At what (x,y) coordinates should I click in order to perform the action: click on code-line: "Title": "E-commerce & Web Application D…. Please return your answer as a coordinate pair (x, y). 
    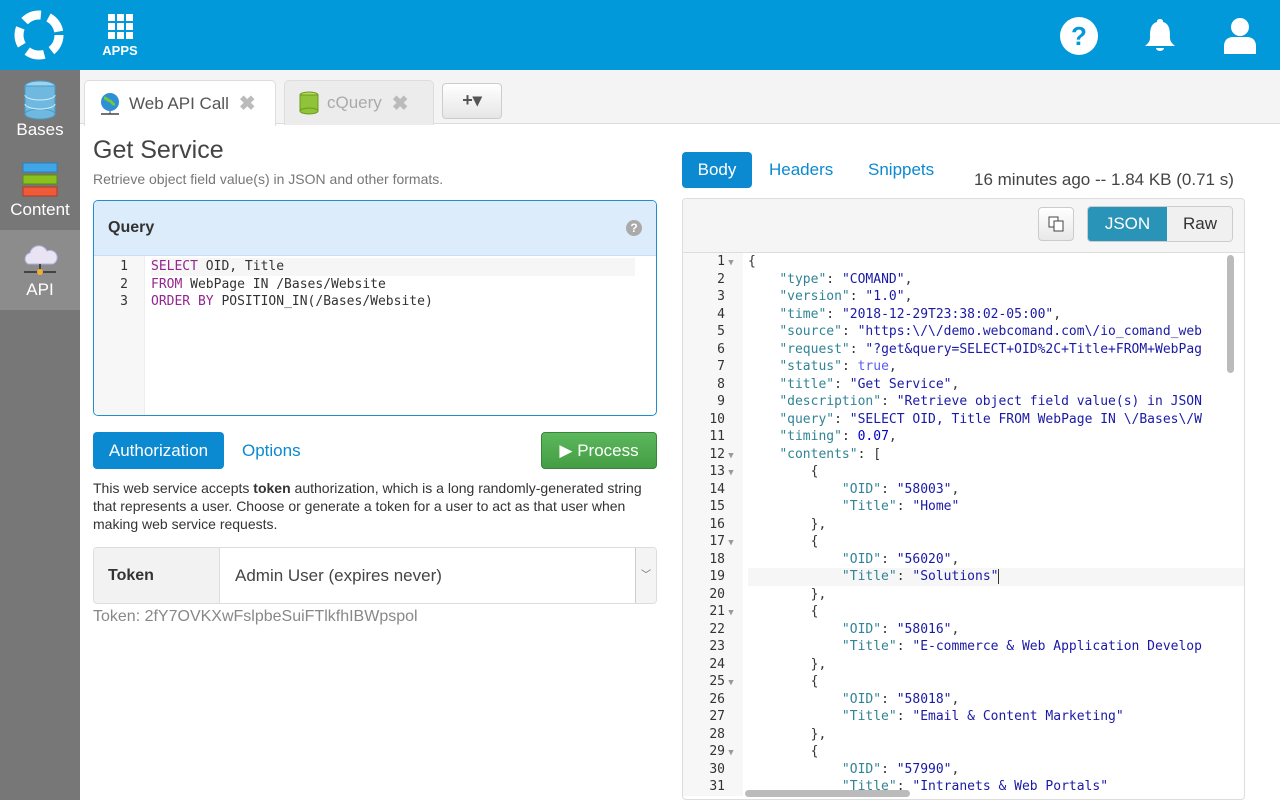
    Looking at the image, I should click on (1021, 646).